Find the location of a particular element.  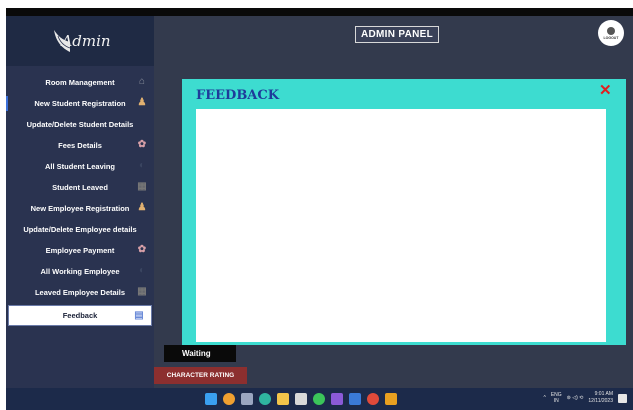

page-title: ADMIN PANEL is located at coordinates (397, 34).